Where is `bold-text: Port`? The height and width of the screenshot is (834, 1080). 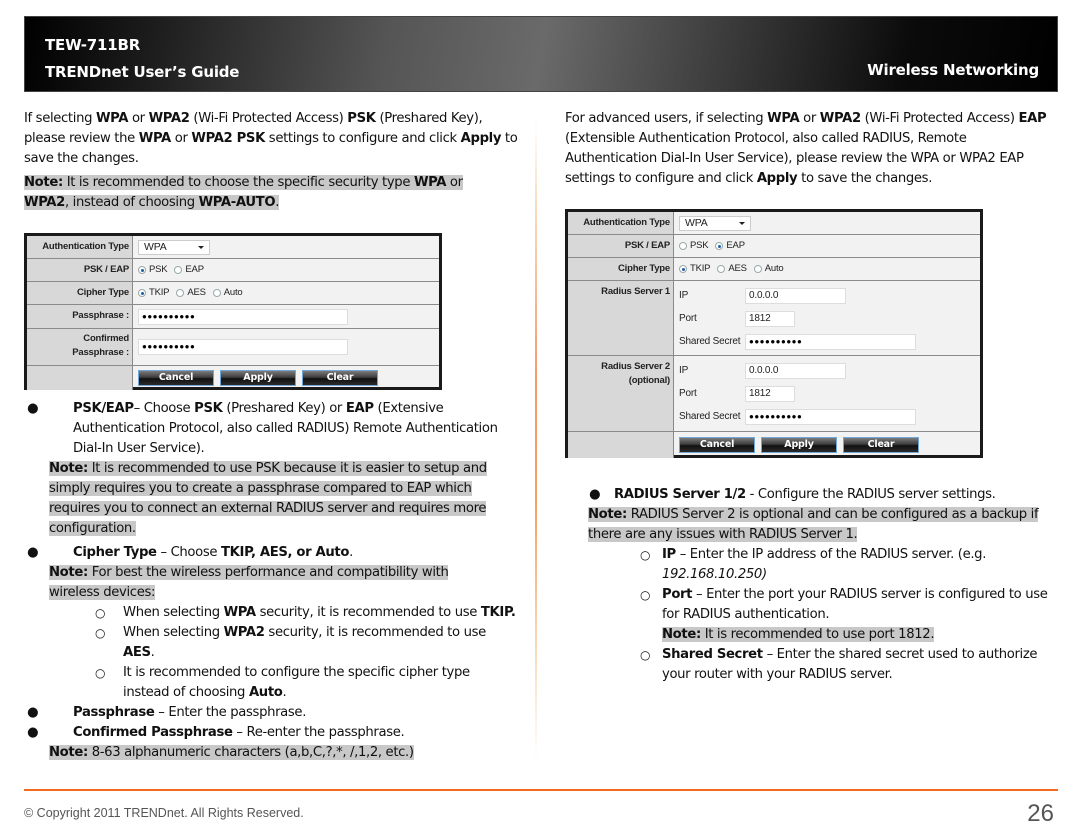
bold-text: Port is located at coordinates (677, 594).